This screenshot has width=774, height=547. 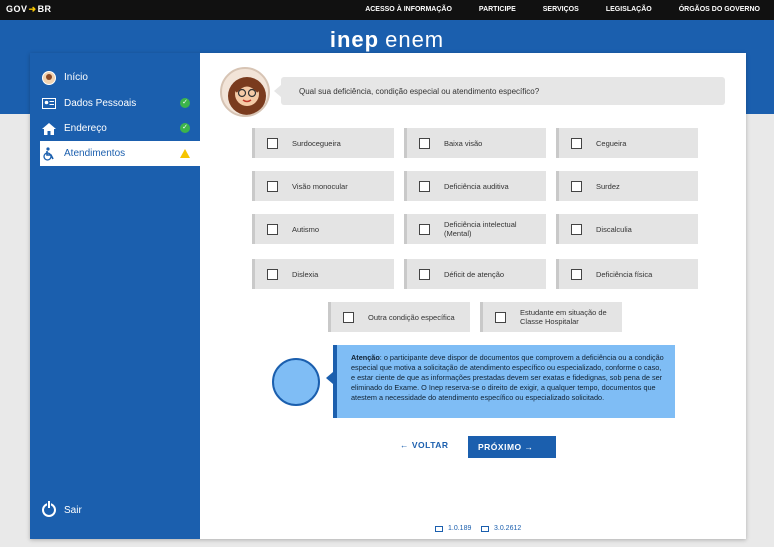 I want to click on option-surdocegueira: Surdocegueira, so click(x=323, y=143).